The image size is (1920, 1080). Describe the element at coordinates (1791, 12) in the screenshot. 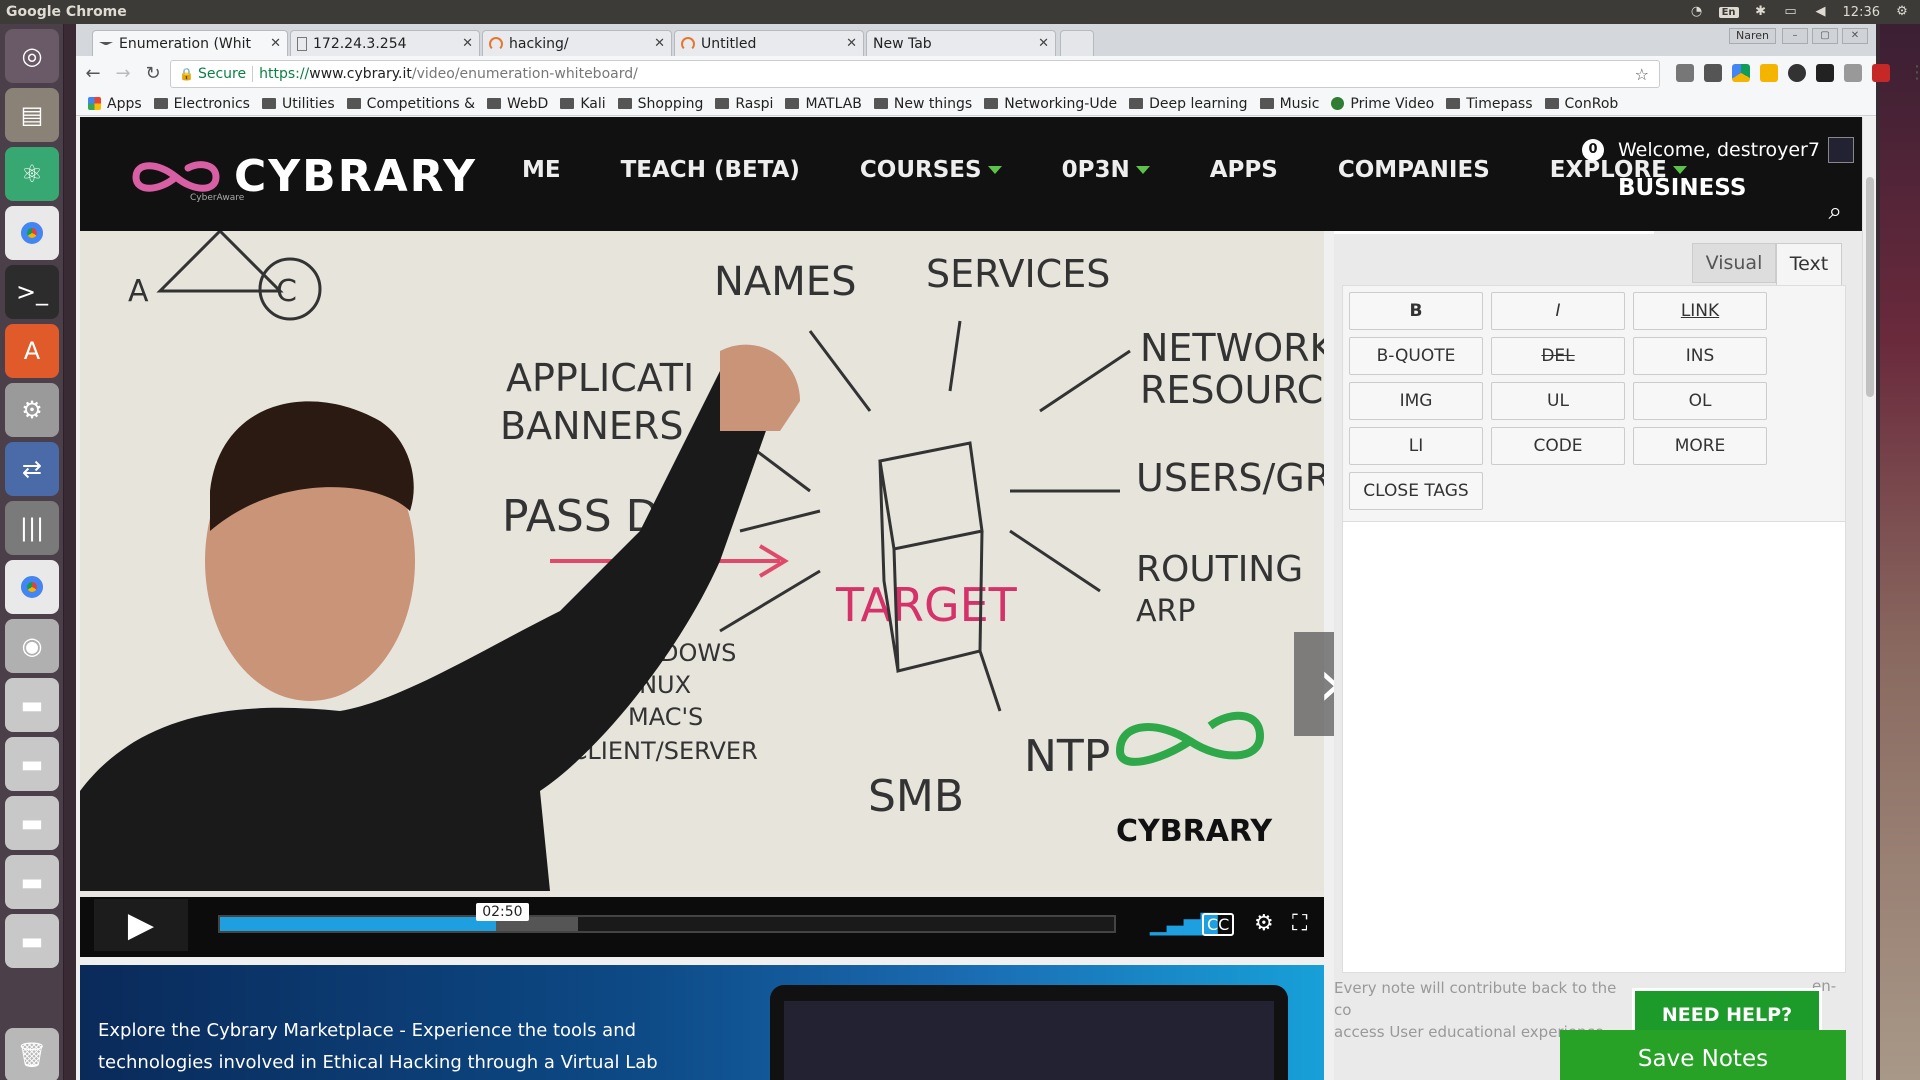

I see `battery-icon: ▭` at that location.